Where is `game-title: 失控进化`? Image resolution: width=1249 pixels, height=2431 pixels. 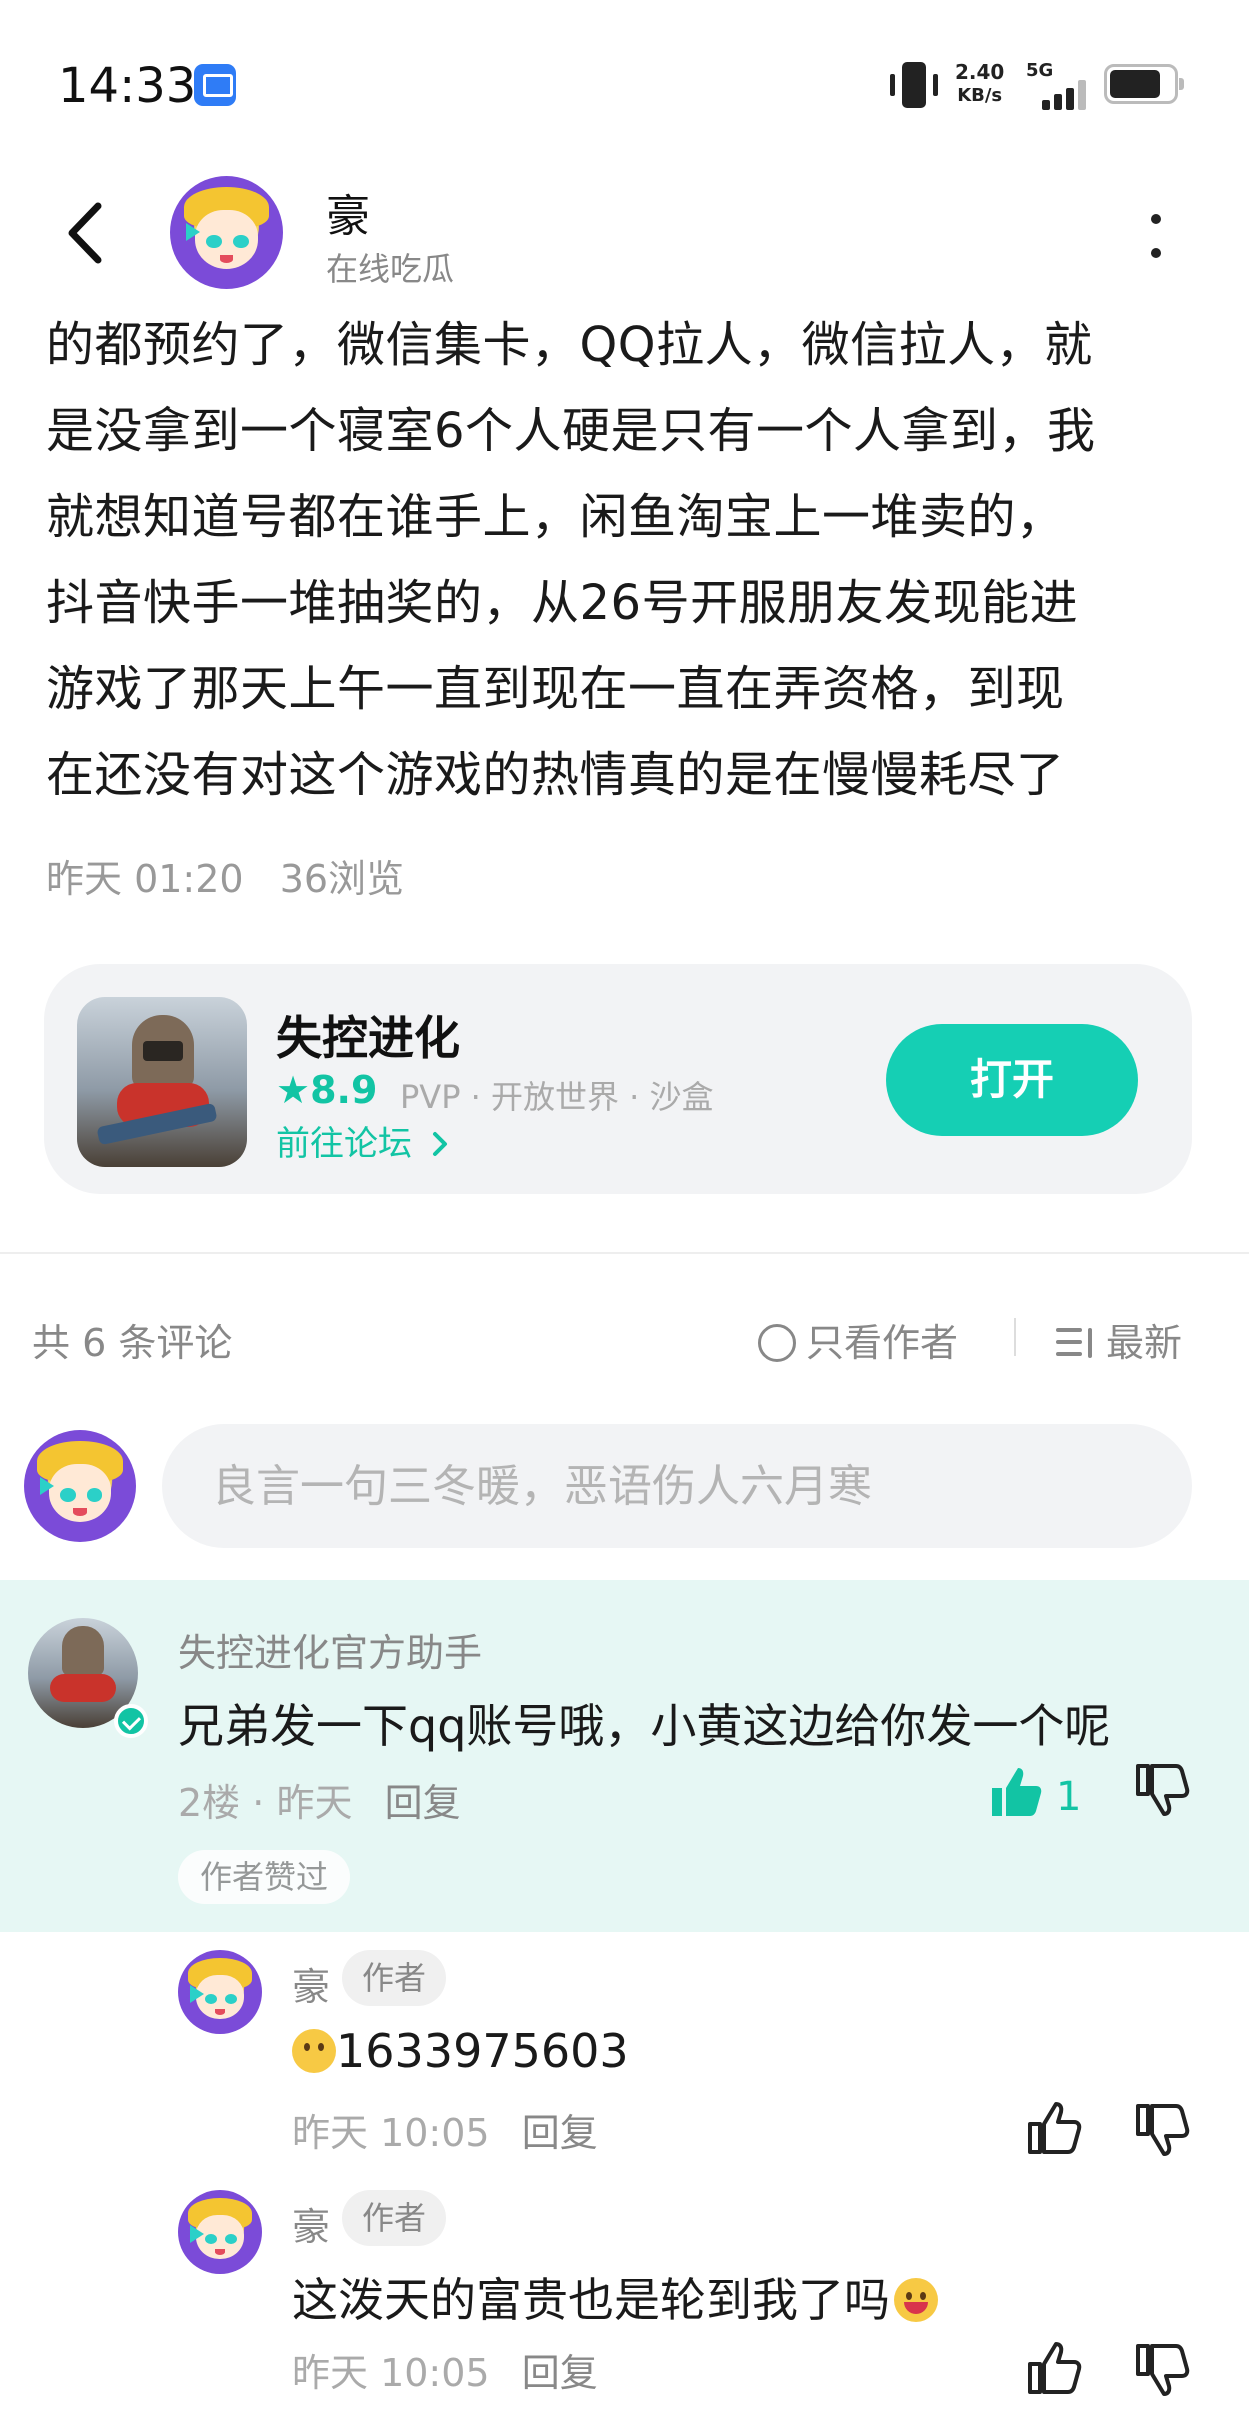
game-title: 失控进化 is located at coordinates (368, 1035).